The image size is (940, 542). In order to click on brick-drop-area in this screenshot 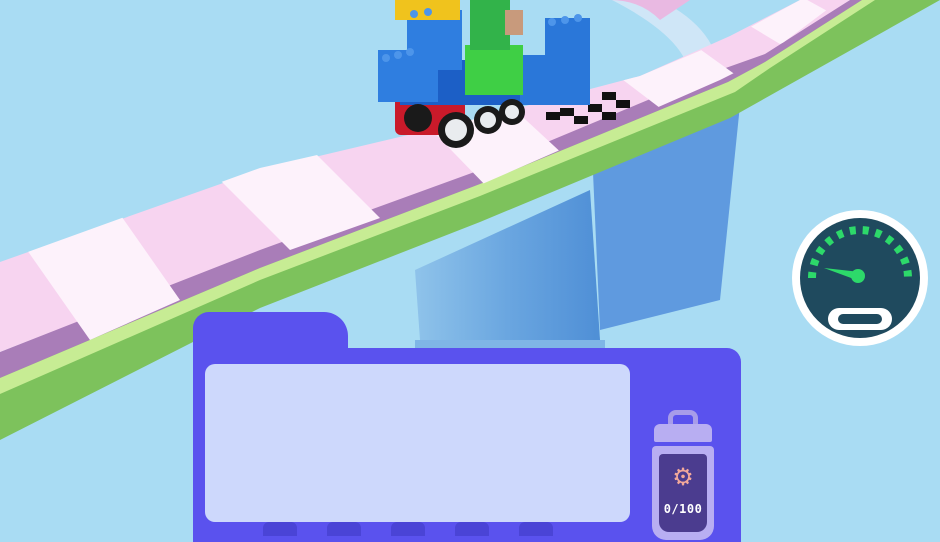, I will do `click(417, 443)`.